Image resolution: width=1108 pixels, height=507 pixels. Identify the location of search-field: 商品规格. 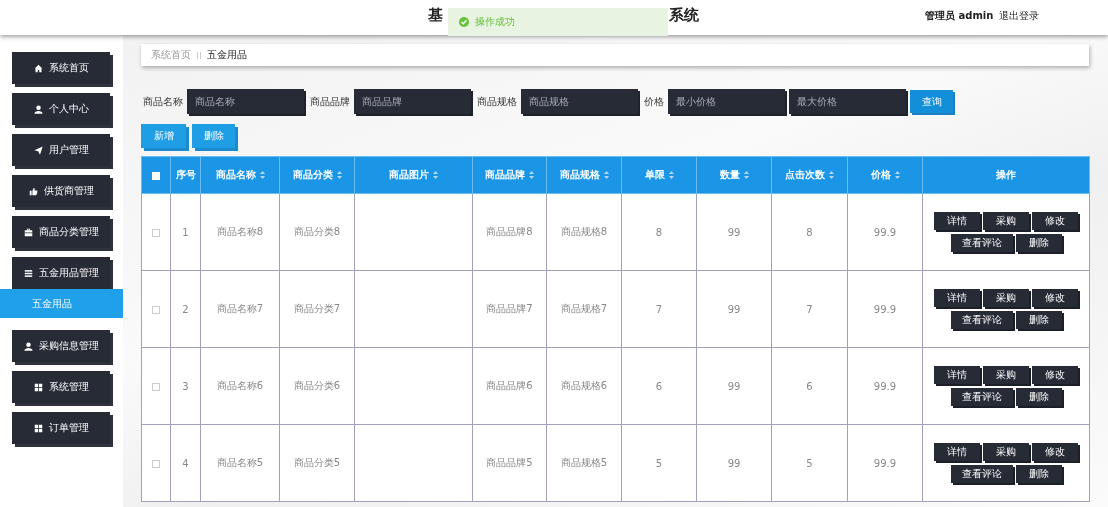
(579, 101).